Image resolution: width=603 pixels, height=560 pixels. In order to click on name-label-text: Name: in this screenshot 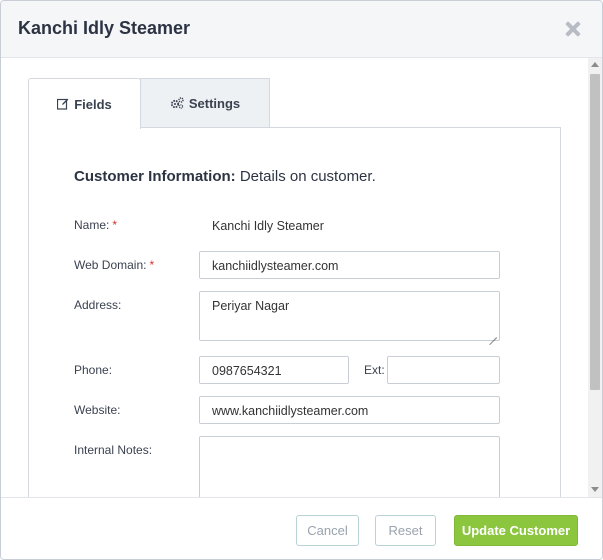, I will do `click(92, 225)`.